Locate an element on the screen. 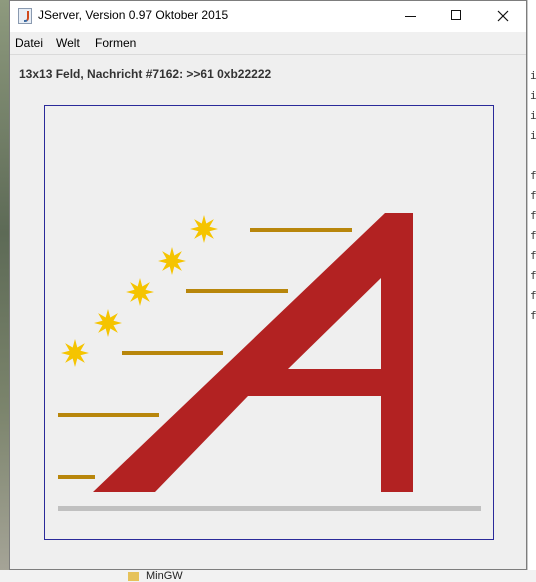 This screenshot has height=582, width=536. menu-formen: Formen is located at coordinates (115, 43).